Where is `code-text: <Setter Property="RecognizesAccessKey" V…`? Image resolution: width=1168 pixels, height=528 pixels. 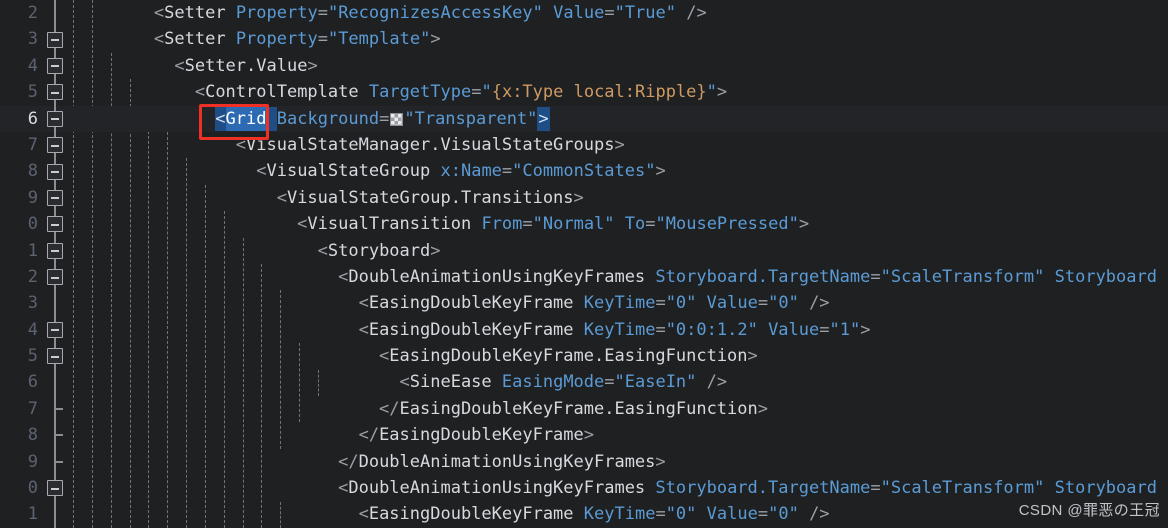 code-text: <Setter Property="RecognizesAccessKey" V… is located at coordinates (386, 13).